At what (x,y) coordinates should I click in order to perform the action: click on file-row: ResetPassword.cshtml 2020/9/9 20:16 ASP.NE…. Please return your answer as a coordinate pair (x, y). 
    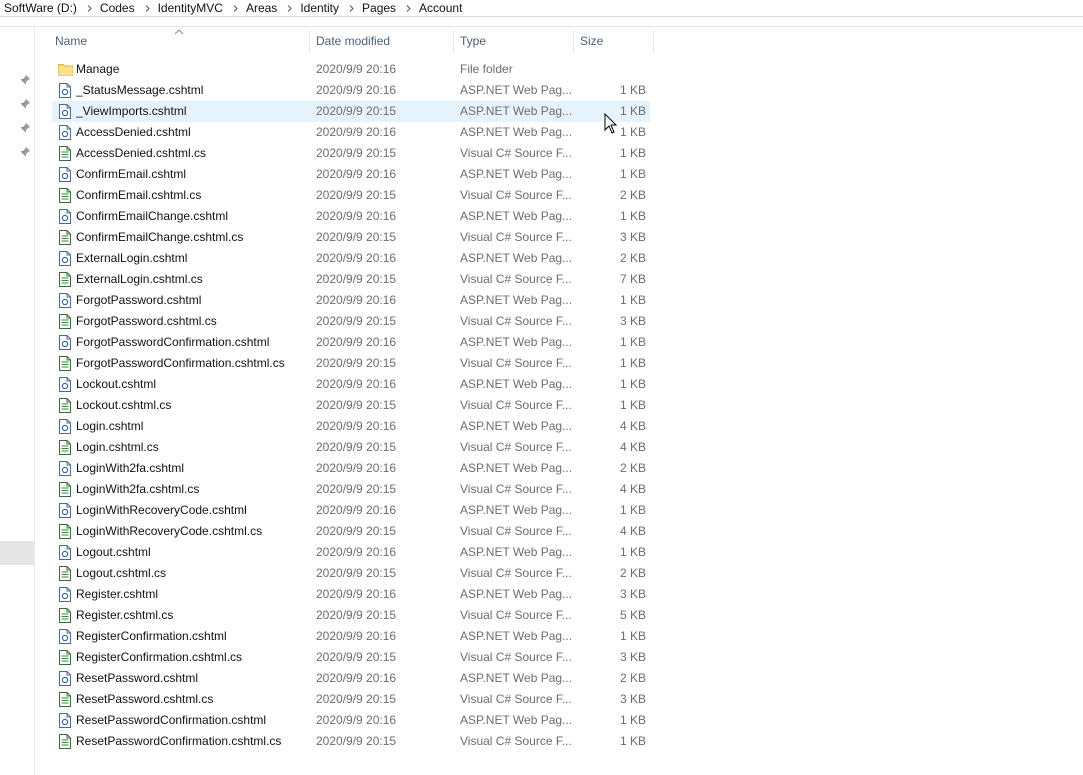
    Looking at the image, I should click on (351, 678).